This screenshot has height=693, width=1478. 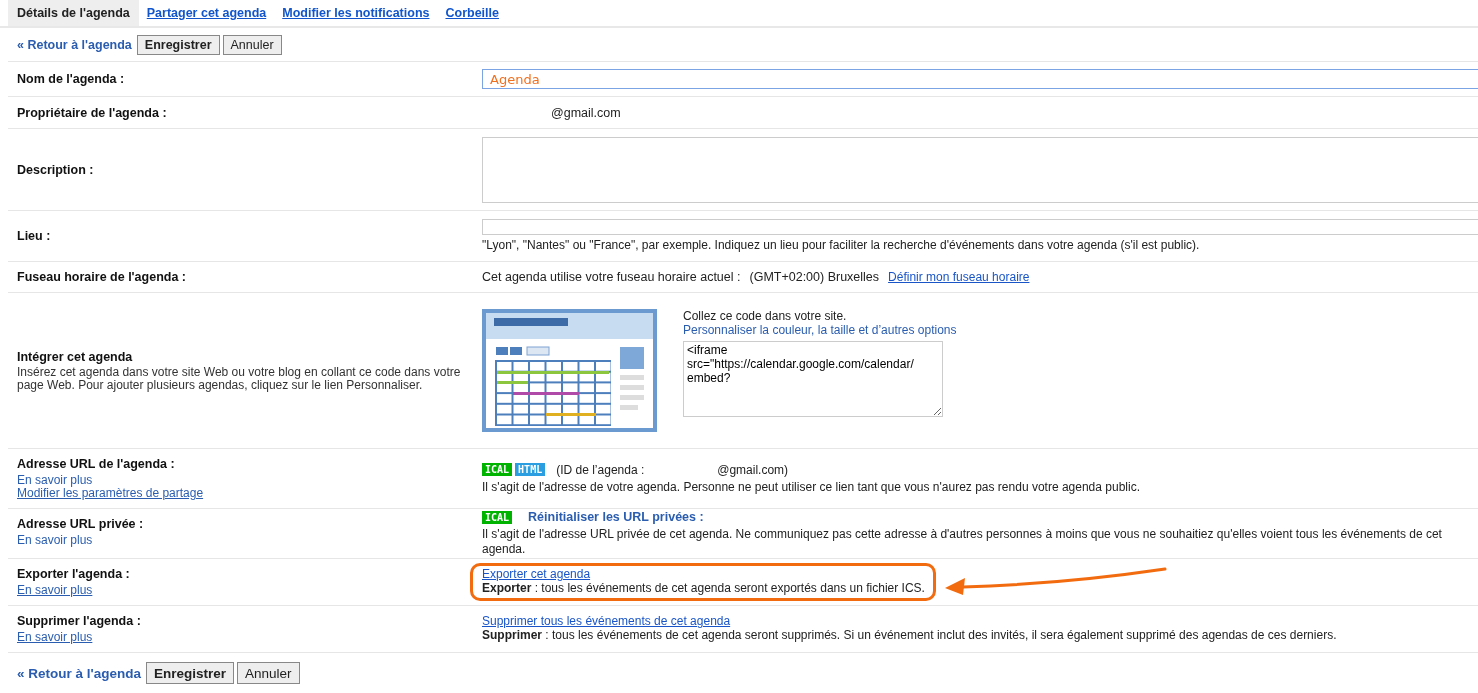 I want to click on tab: Corbeille, so click(x=472, y=13).